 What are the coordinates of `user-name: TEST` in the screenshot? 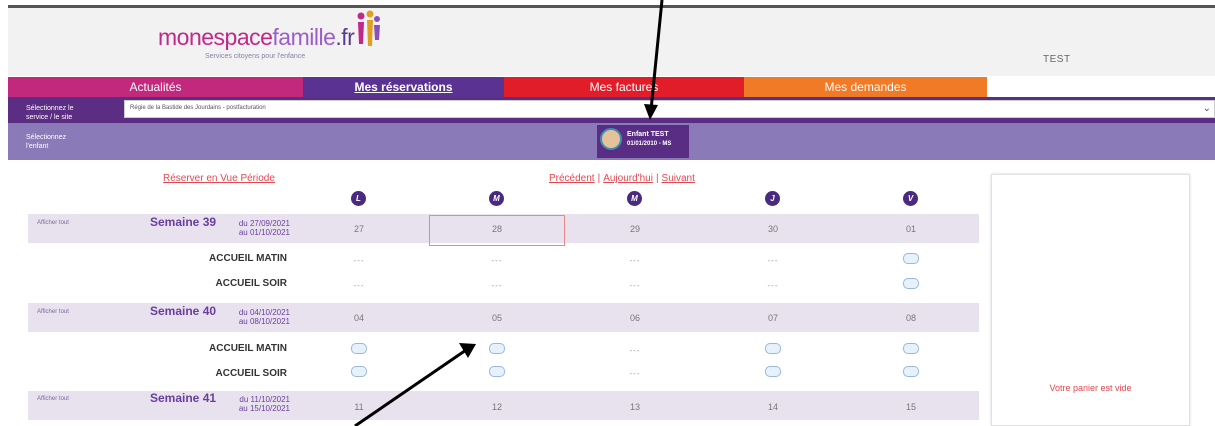 It's located at (1057, 59).